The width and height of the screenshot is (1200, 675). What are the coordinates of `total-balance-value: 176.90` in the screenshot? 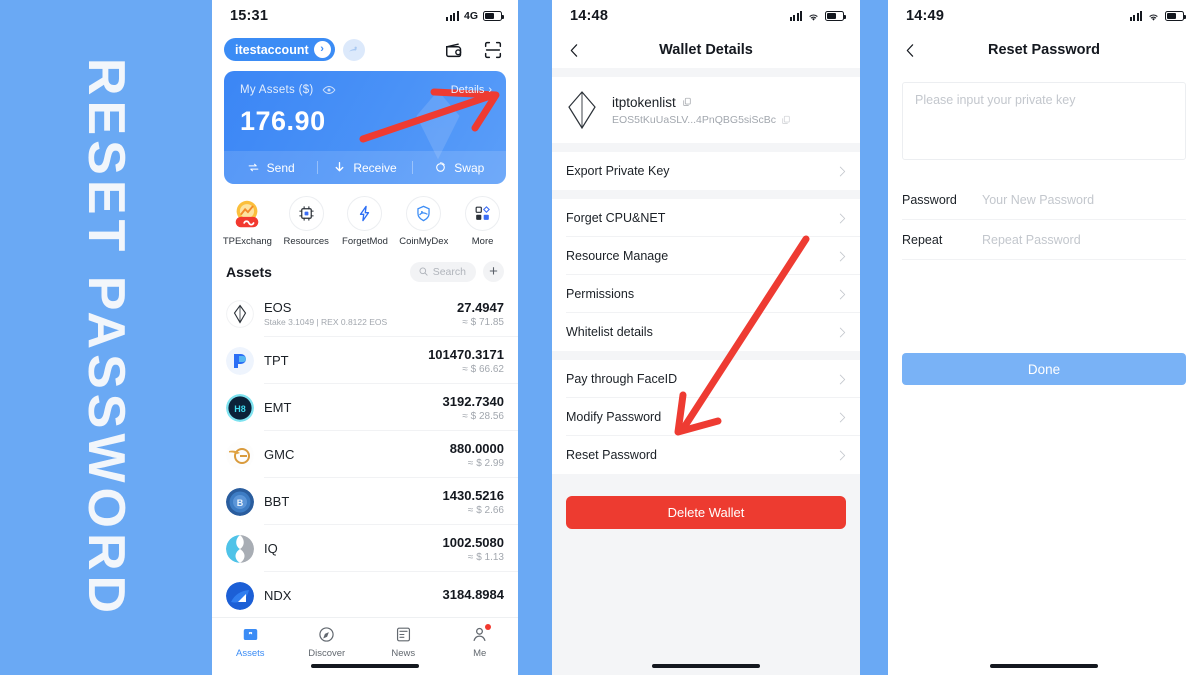 It's located at (283, 121).